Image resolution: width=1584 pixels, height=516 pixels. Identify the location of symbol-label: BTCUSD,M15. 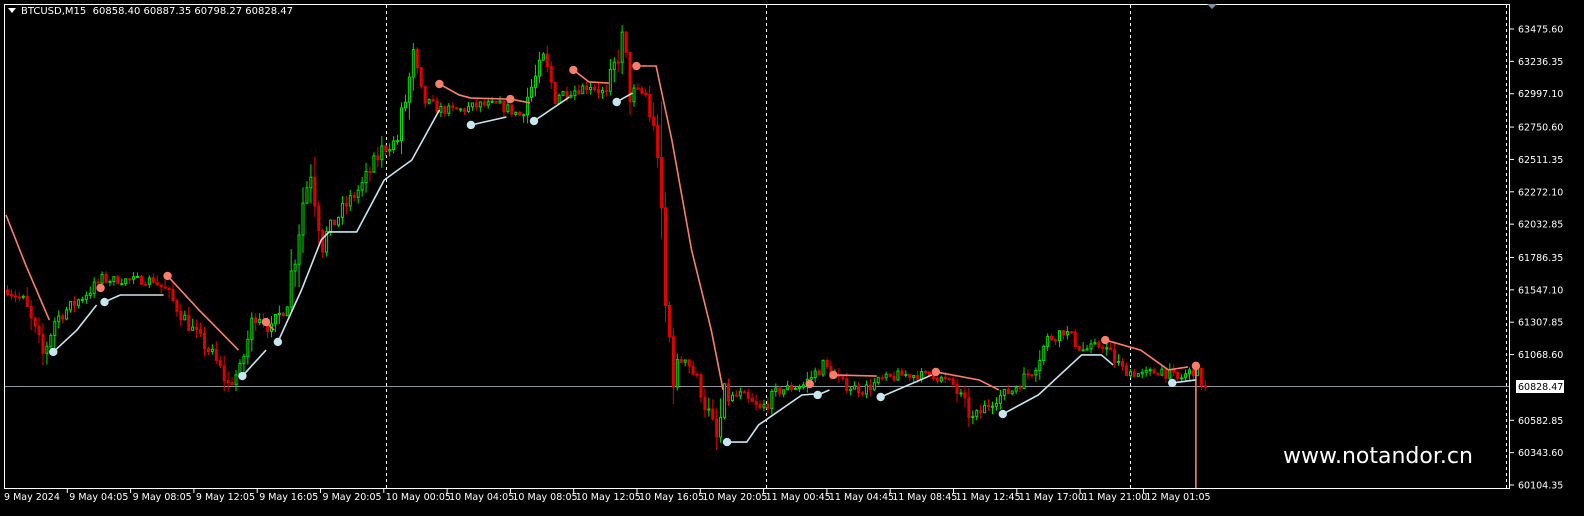
(54, 11).